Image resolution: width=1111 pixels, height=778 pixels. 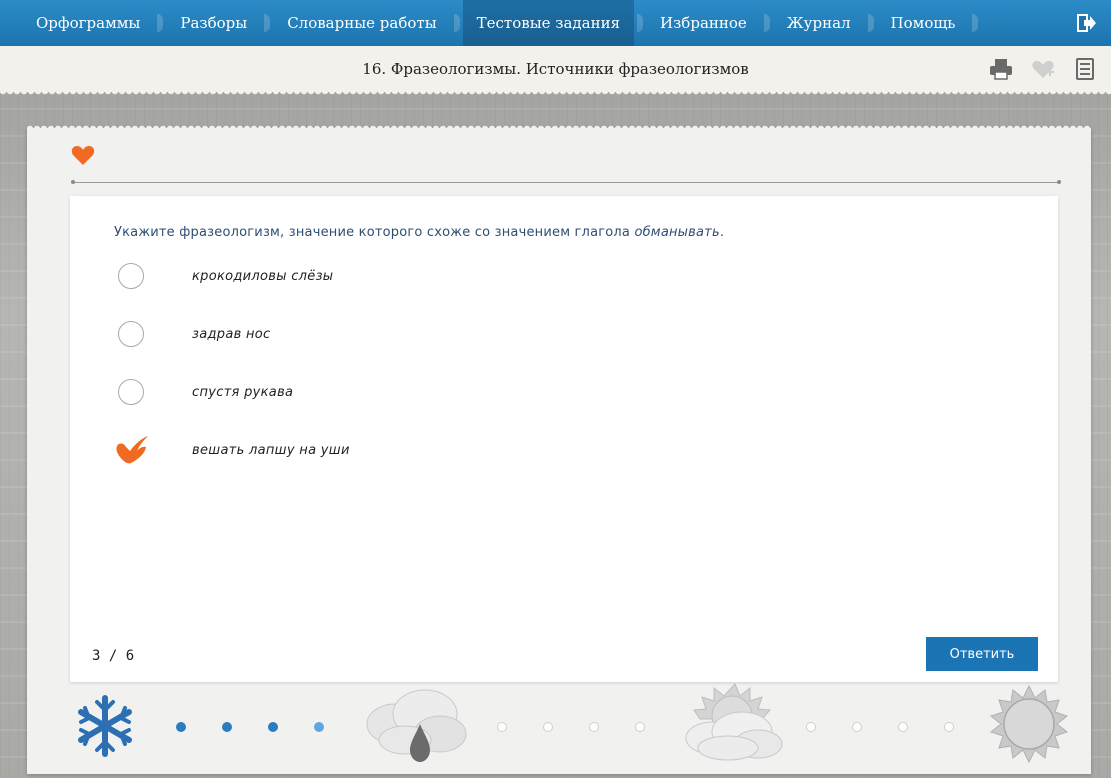 I want to click on sun-cloud-icon, so click(x=734, y=722).